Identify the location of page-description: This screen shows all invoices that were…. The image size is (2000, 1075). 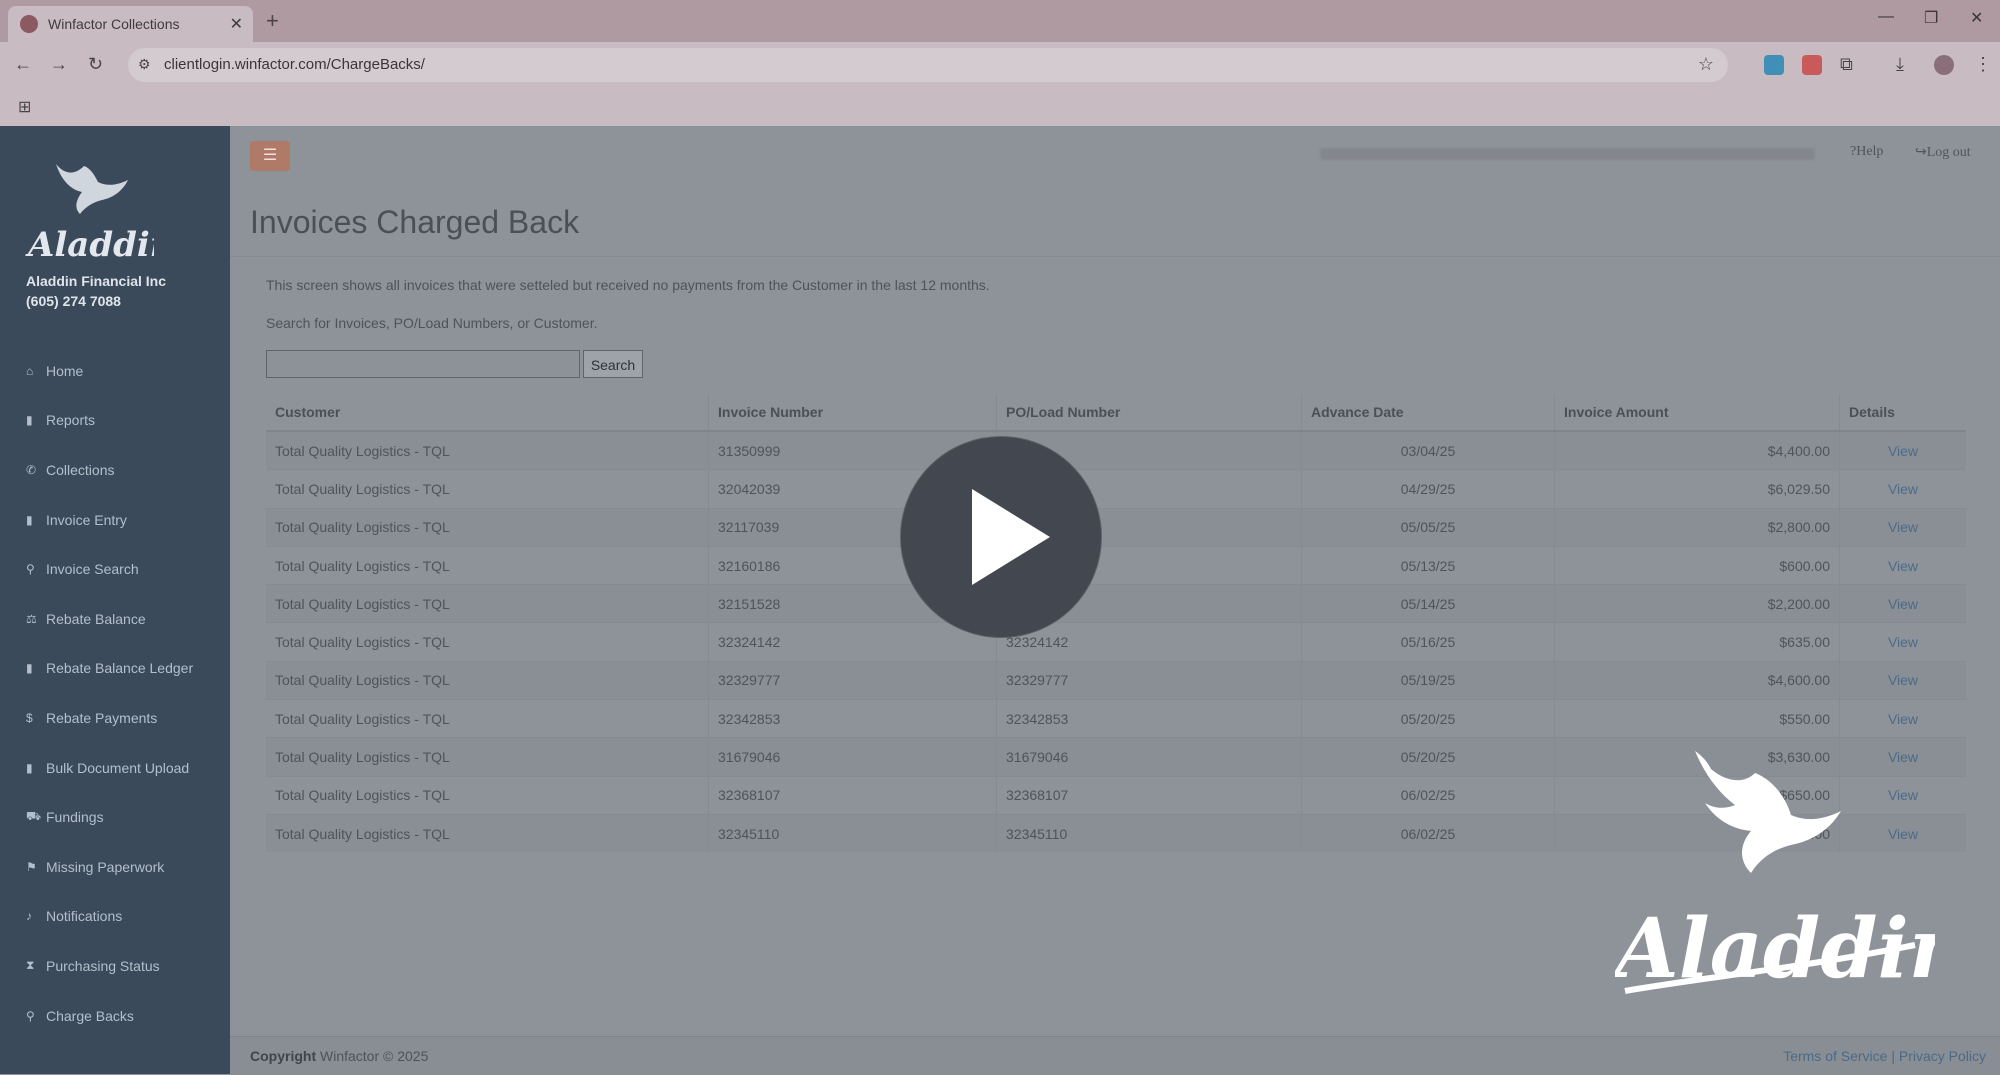
(628, 285).